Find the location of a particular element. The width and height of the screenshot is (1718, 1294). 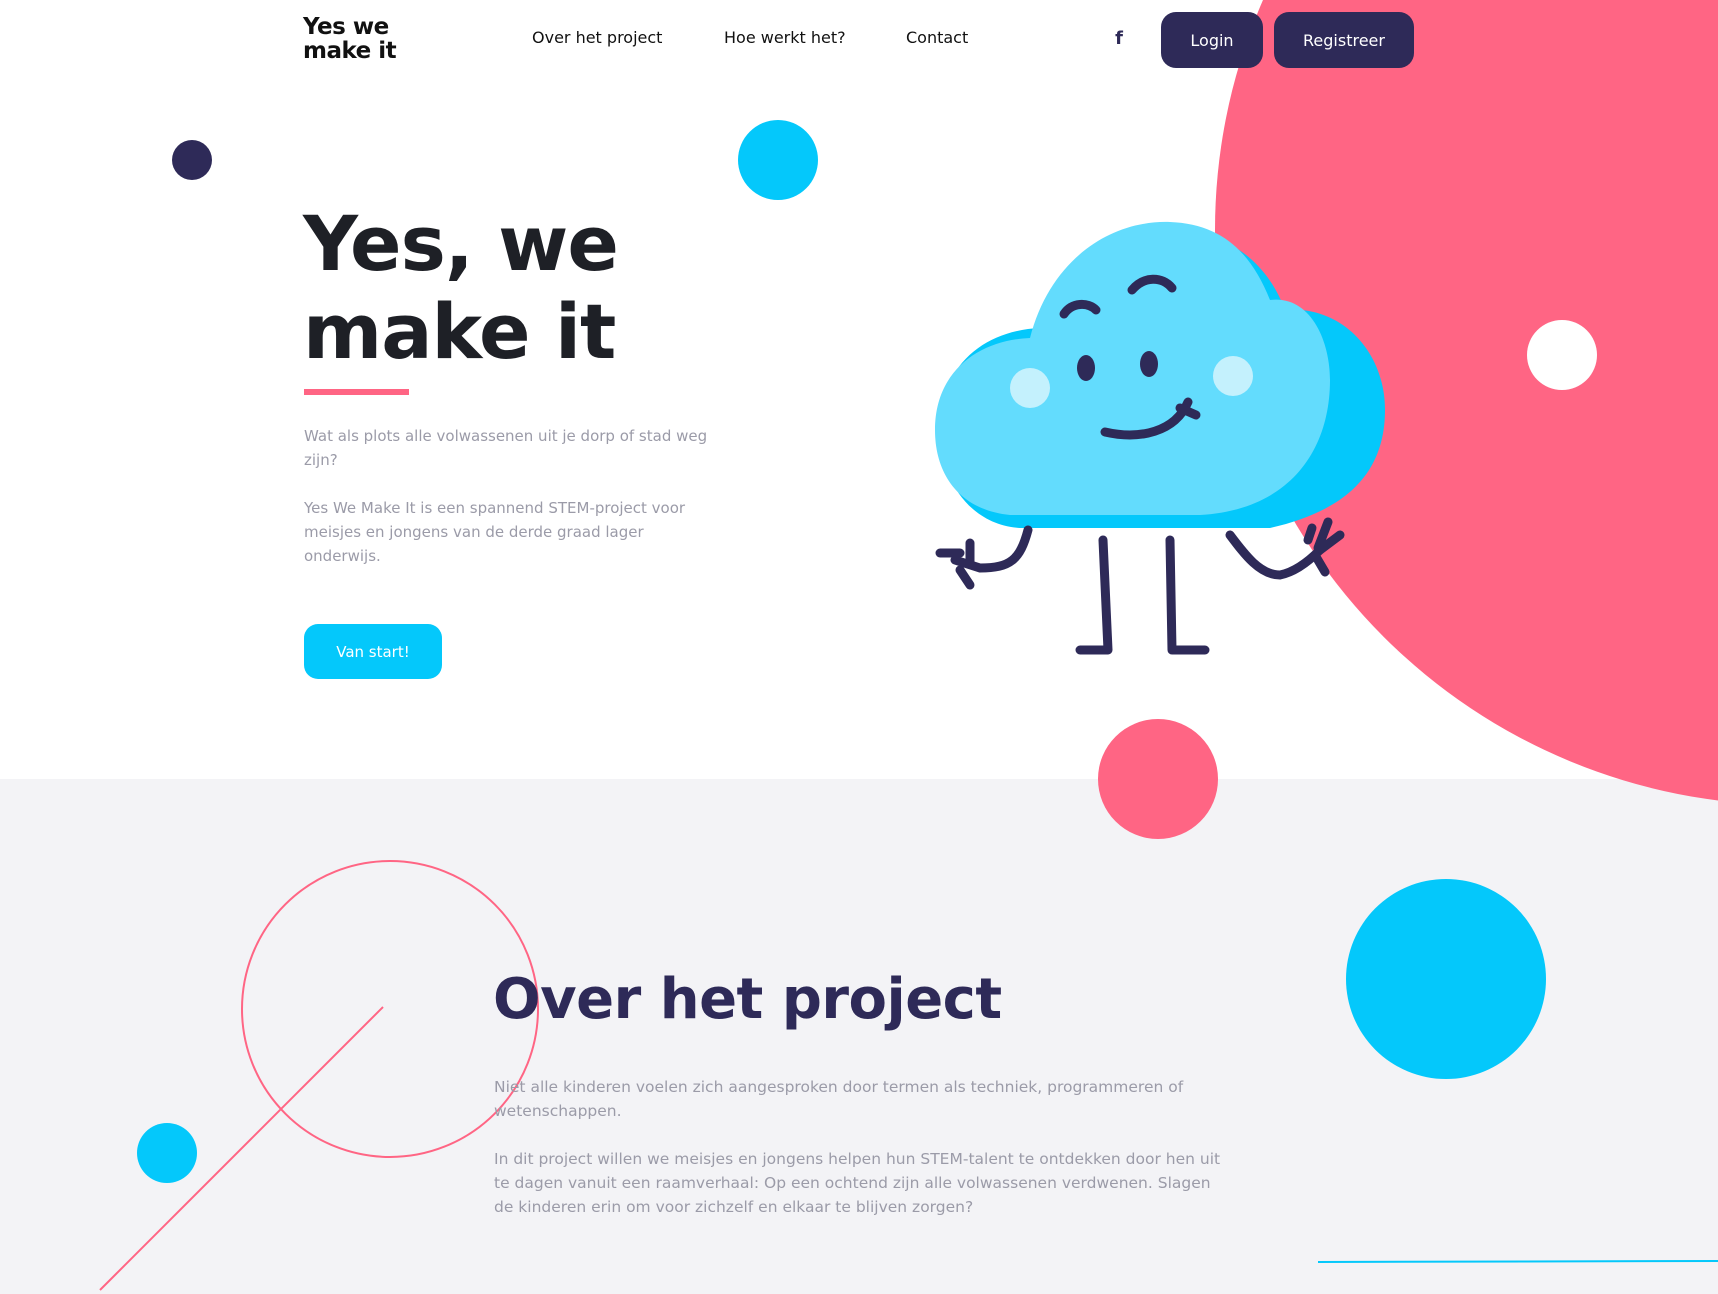

nav-link-hoe-werkt-het: Hoe werkt het? is located at coordinates (785, 37).